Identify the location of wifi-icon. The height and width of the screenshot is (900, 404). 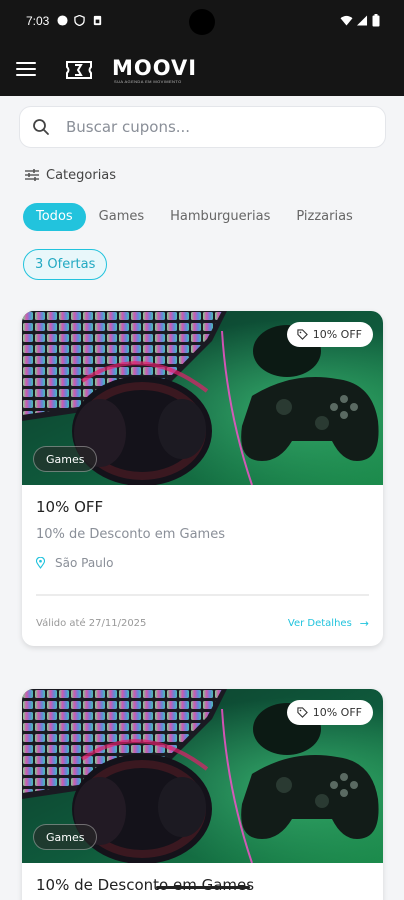
(346, 20).